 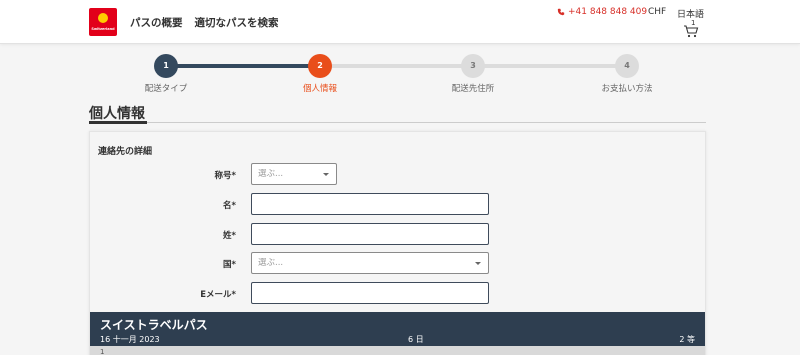 What do you see at coordinates (243, 66) in the screenshot?
I see `step-line-completed` at bounding box center [243, 66].